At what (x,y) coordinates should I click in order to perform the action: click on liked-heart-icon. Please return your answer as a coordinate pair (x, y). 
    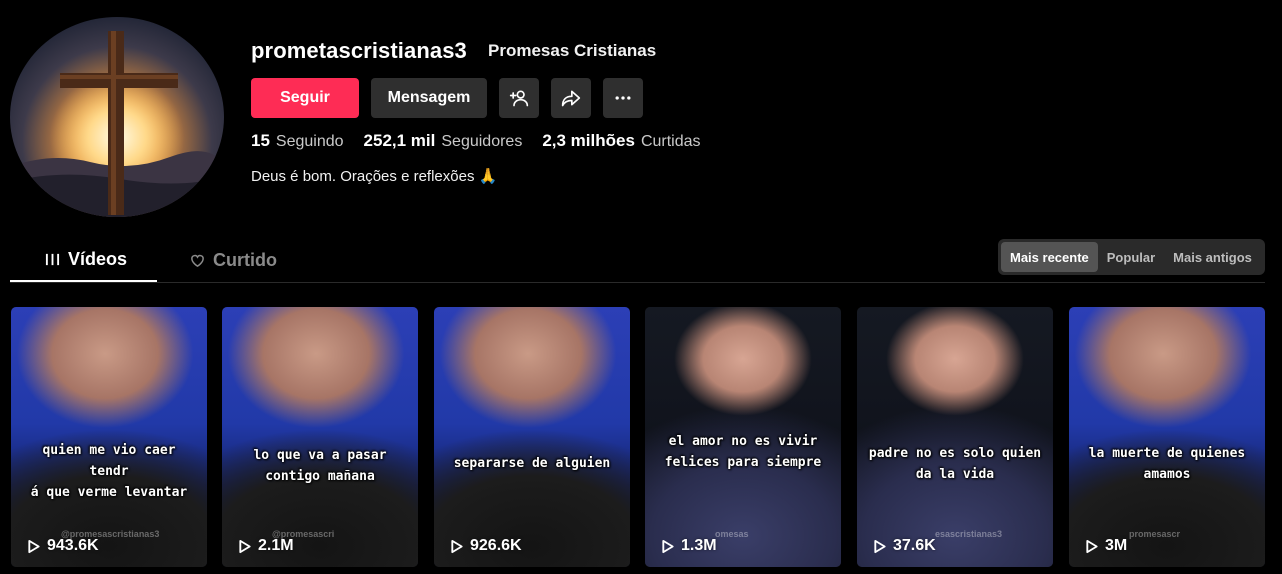
    Looking at the image, I should click on (197, 260).